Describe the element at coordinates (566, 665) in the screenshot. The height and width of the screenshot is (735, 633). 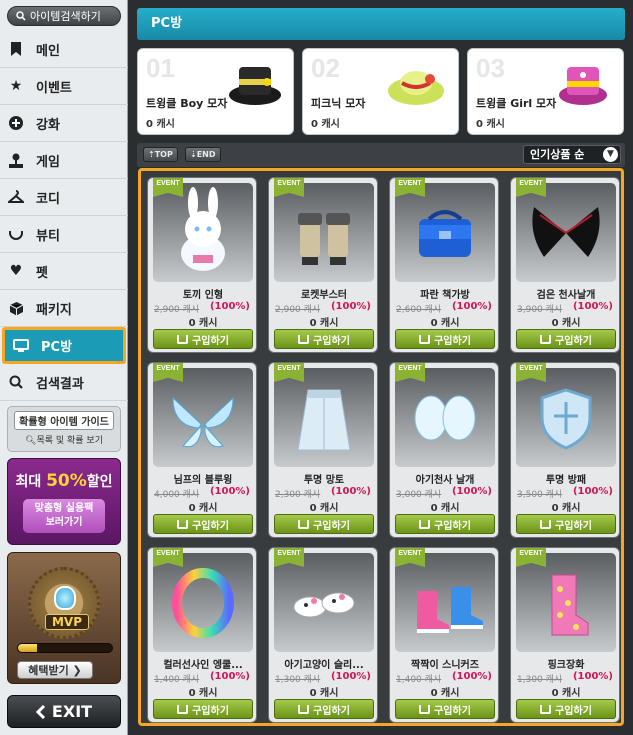
I see `product-name: 핑크장화` at that location.